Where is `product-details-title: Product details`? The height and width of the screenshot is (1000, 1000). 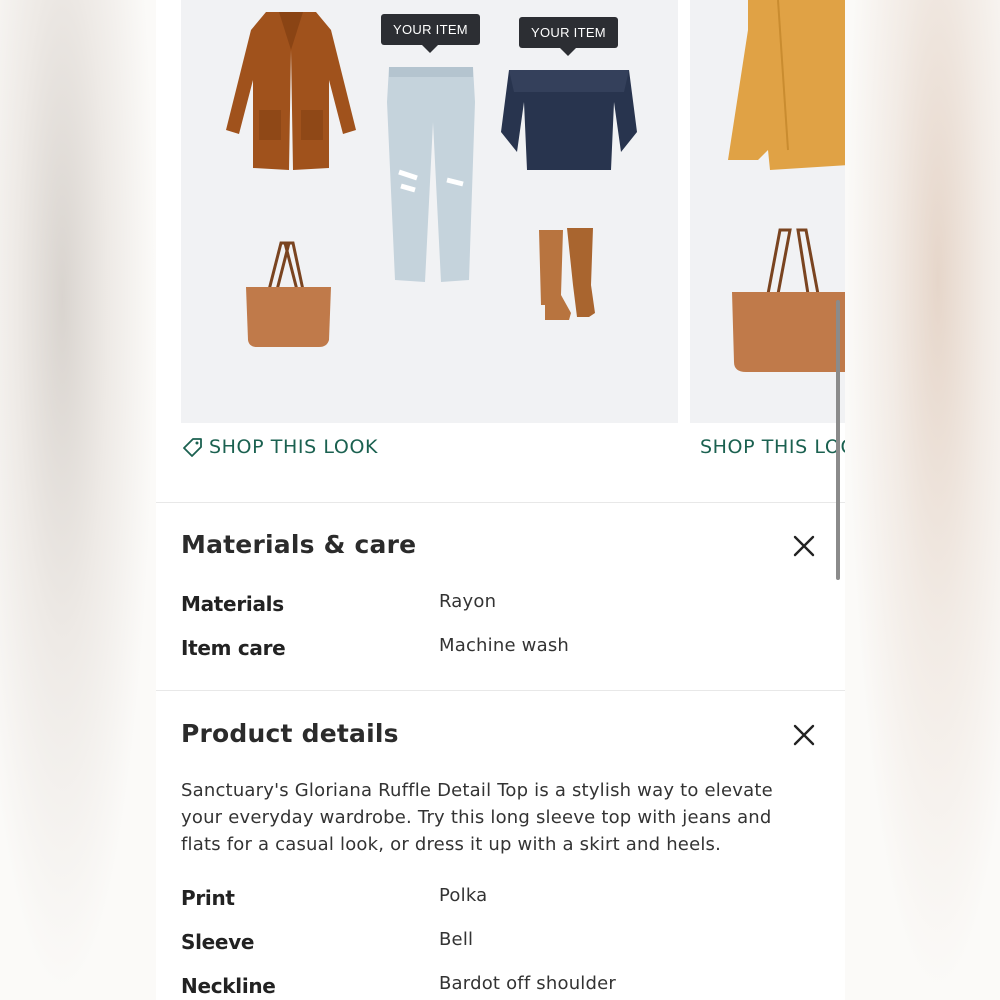
product-details-title: Product details is located at coordinates (290, 733).